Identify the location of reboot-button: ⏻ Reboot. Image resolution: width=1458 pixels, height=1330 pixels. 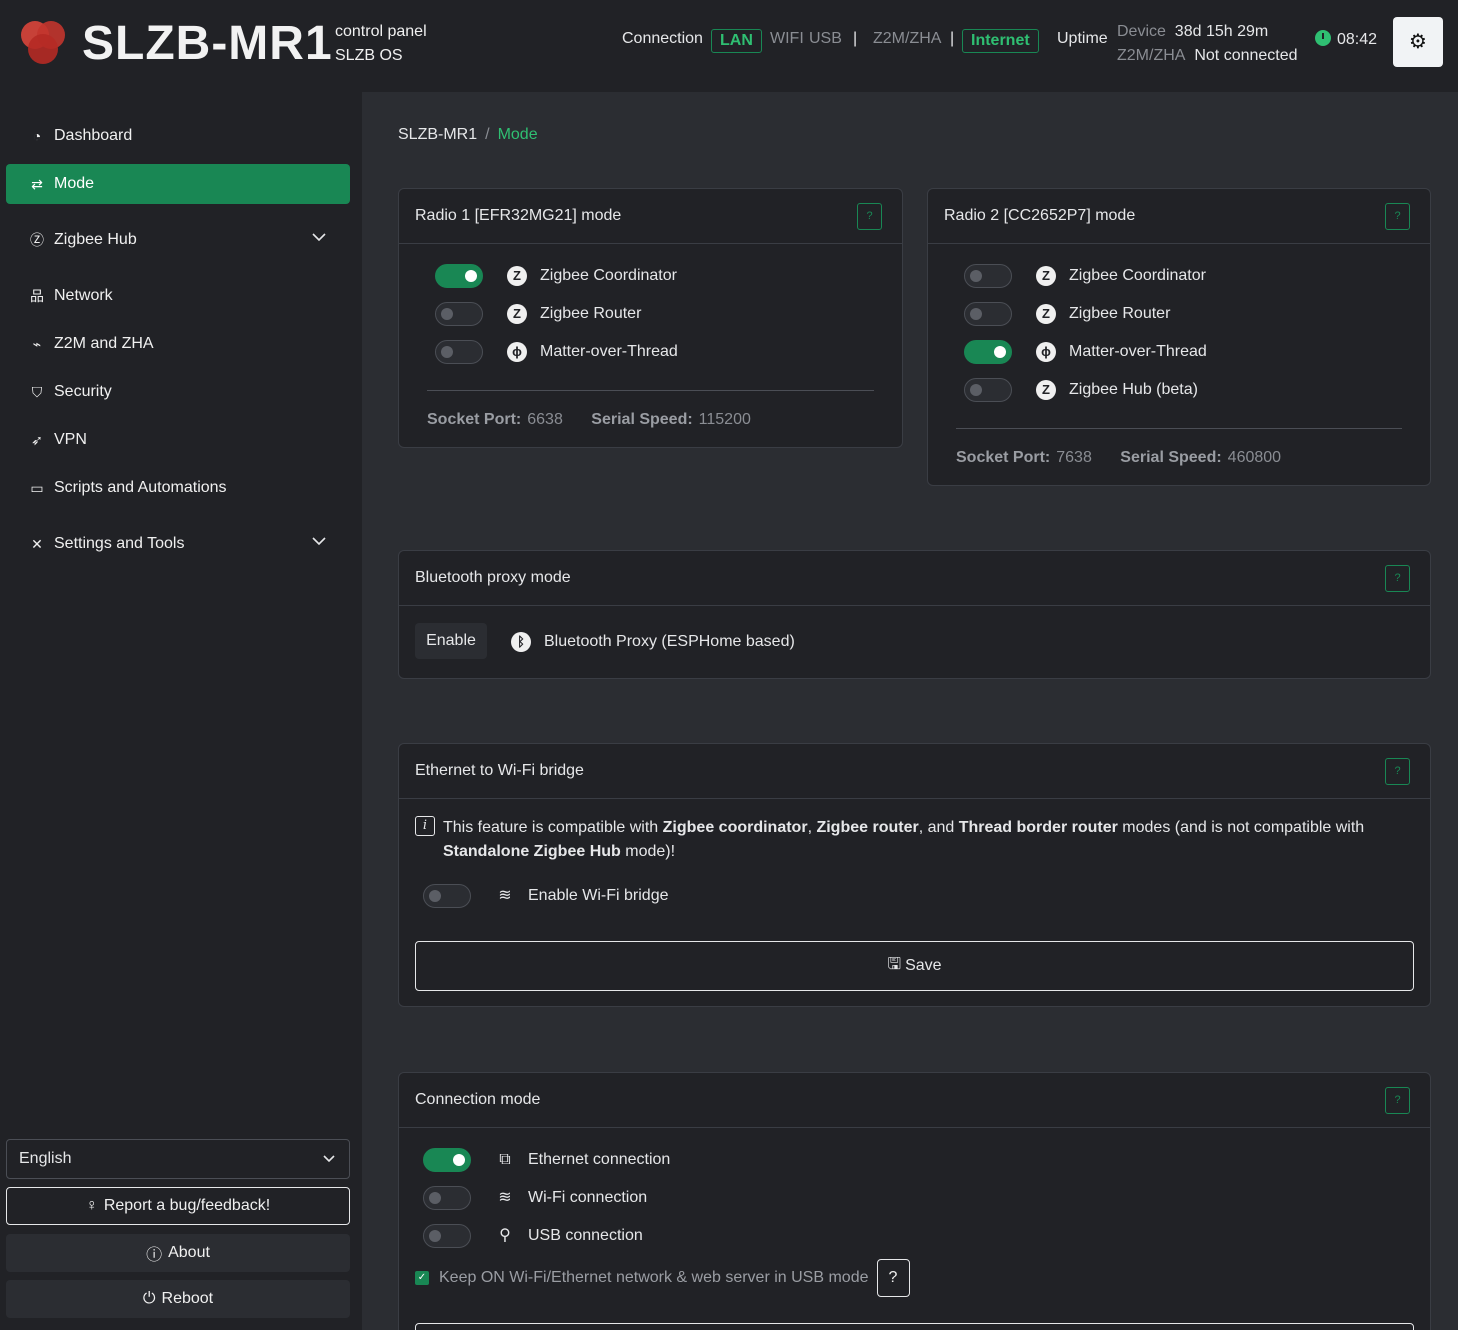
(178, 1299).